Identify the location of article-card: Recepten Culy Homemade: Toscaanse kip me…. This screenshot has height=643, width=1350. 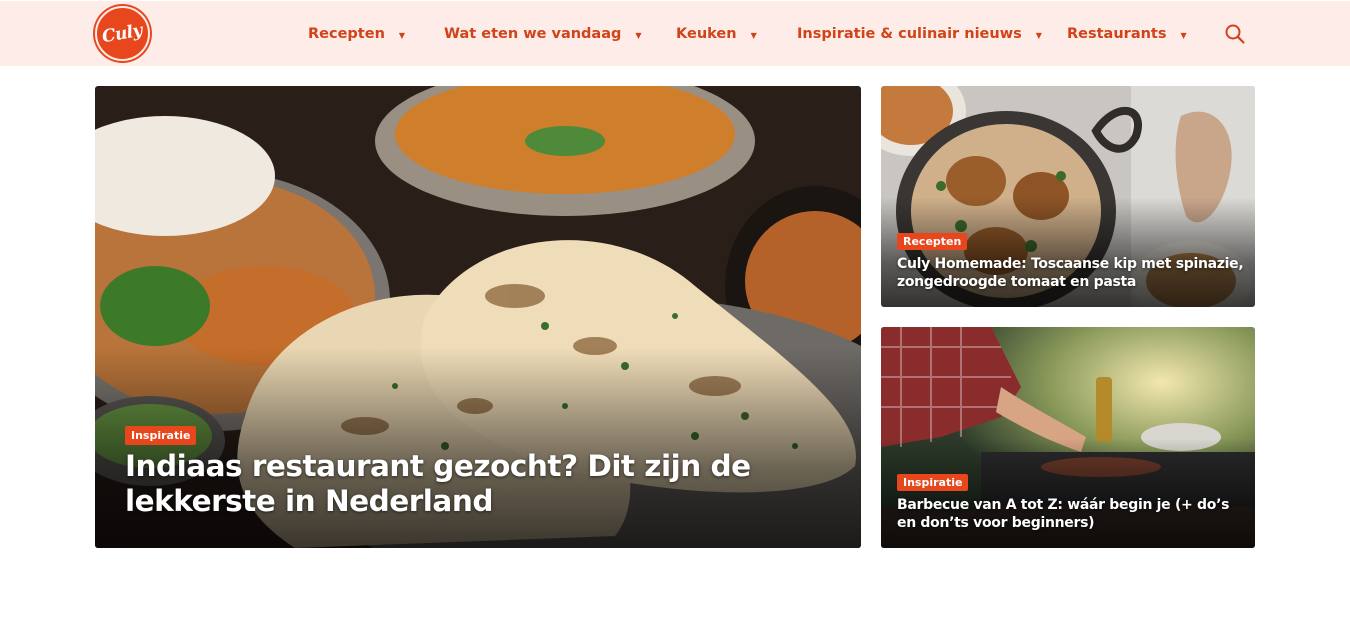
(1068, 196).